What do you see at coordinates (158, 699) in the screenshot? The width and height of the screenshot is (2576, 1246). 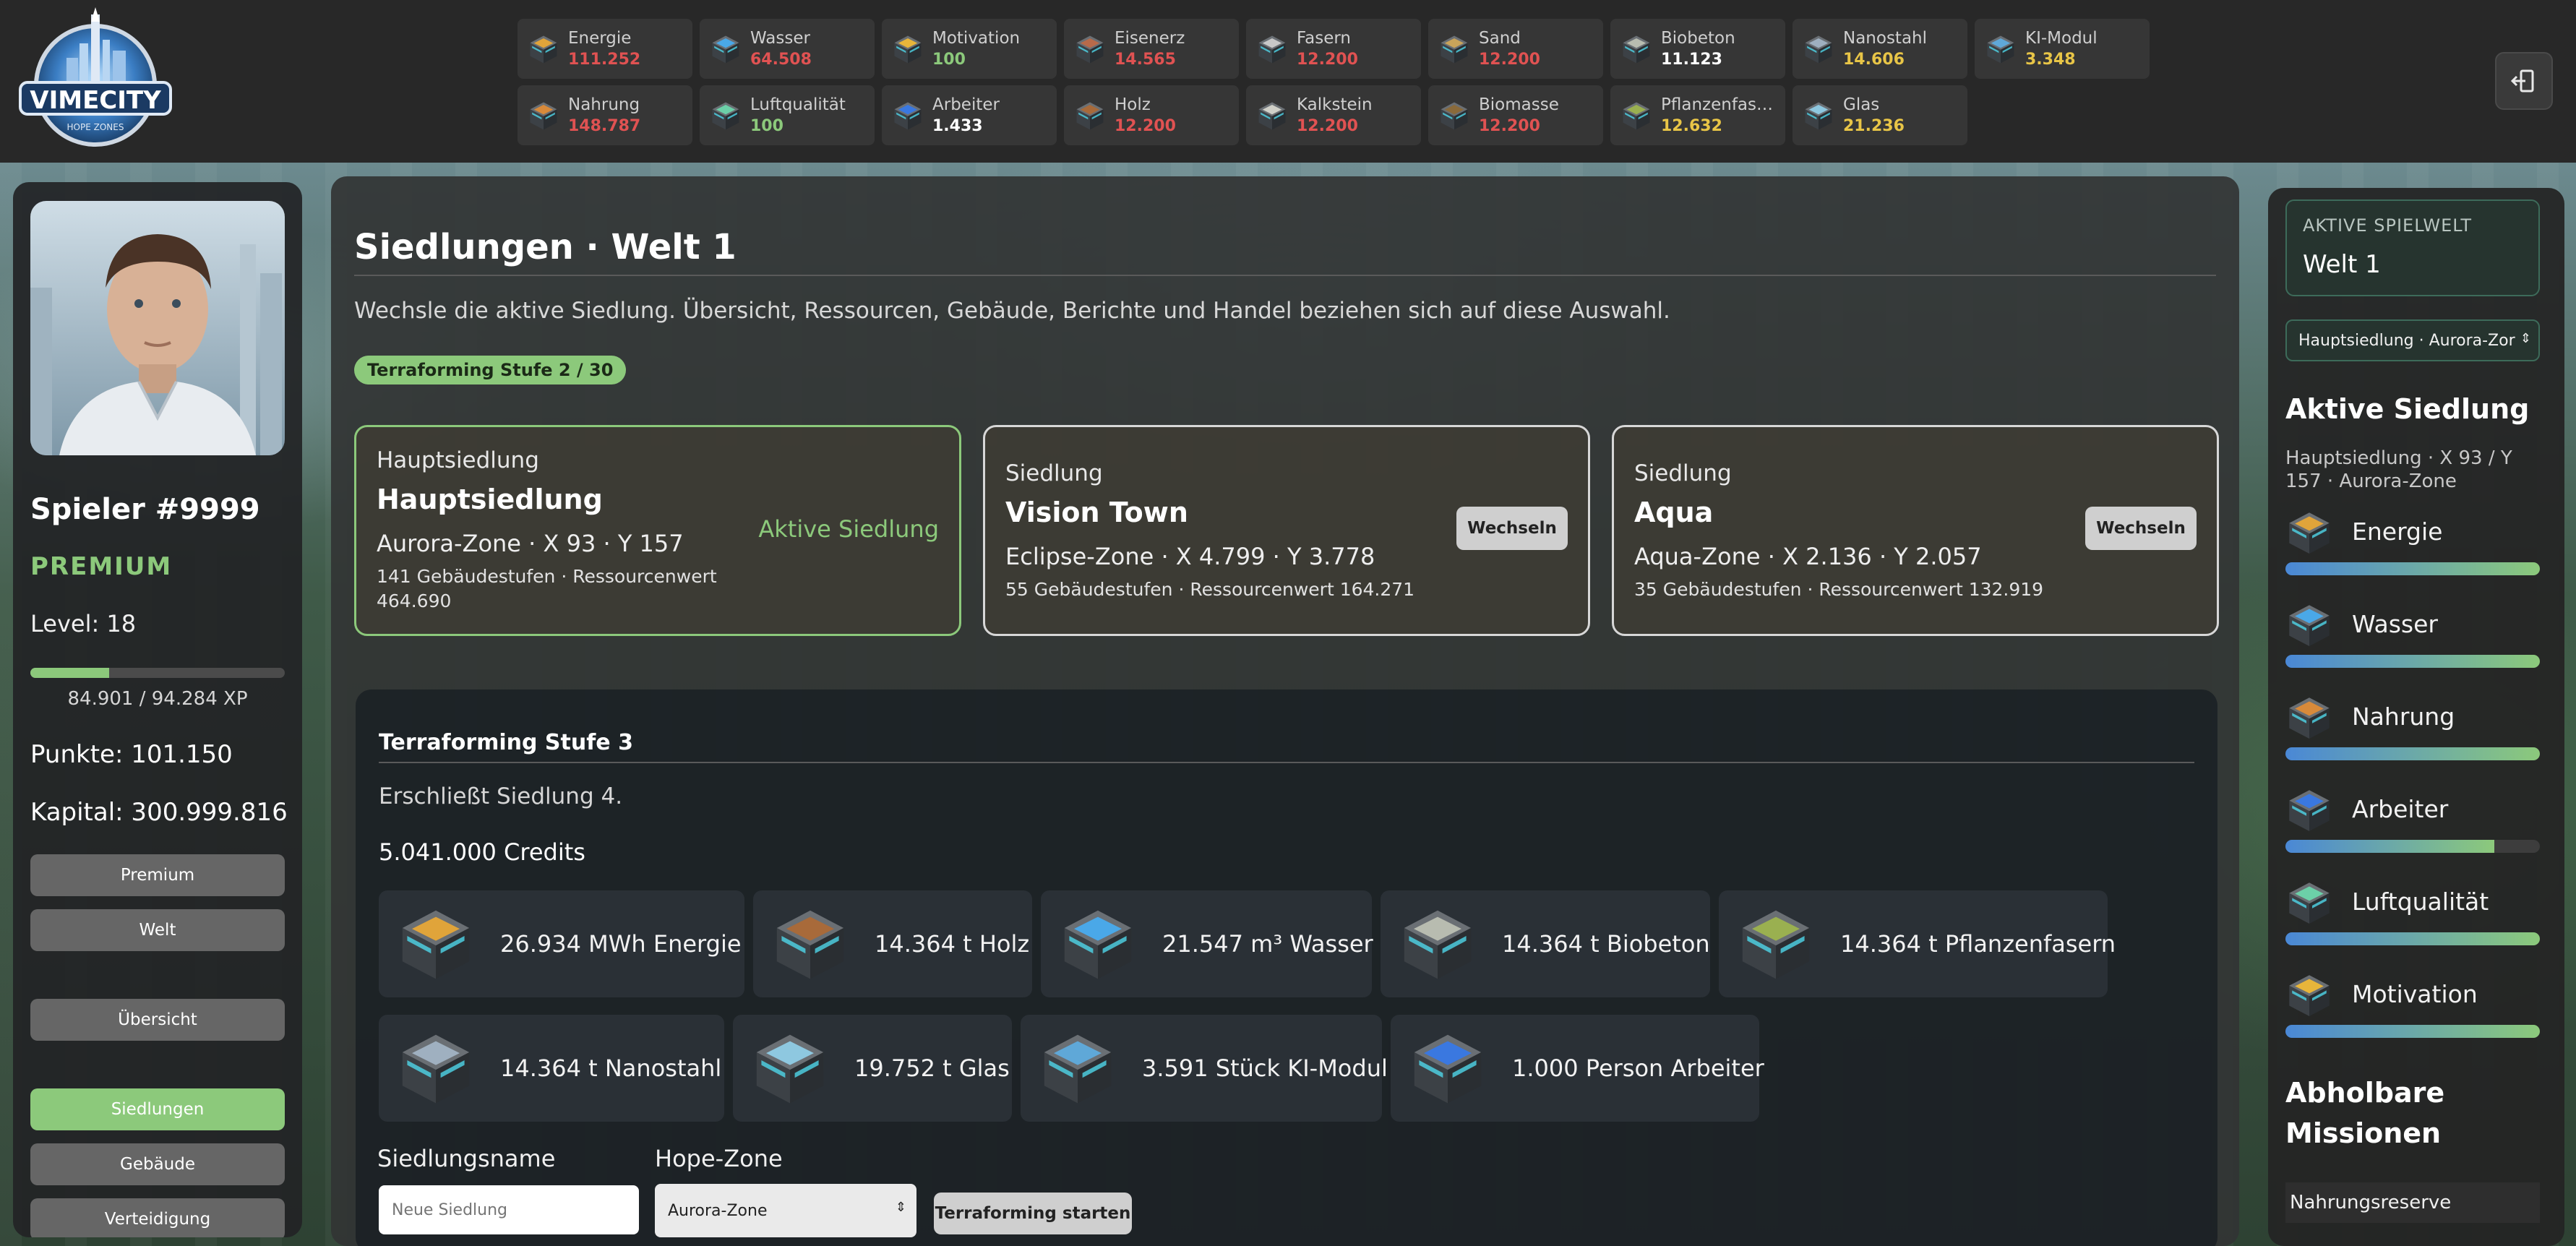 I see `xp-text: 84.901 / 94.284 XP` at bounding box center [158, 699].